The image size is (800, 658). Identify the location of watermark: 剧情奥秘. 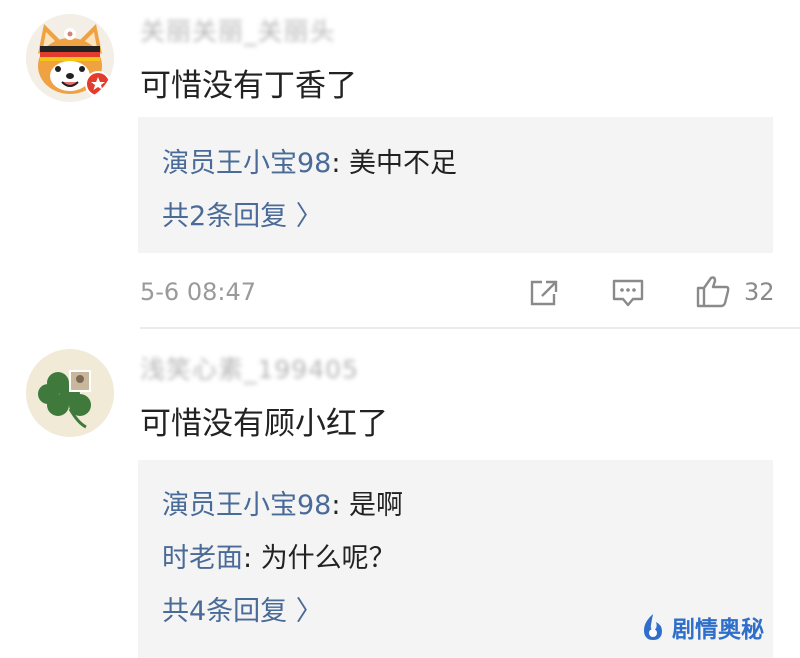
(715, 627).